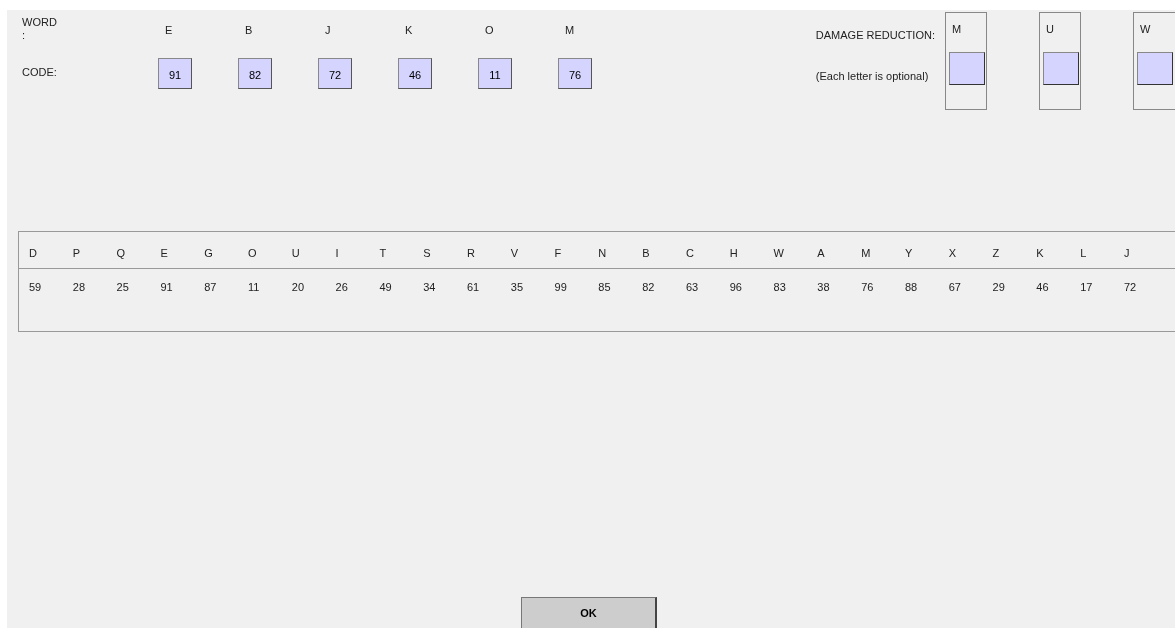 Image resolution: width=1175 pixels, height=628 pixels. I want to click on input-field: 91, so click(175, 73).